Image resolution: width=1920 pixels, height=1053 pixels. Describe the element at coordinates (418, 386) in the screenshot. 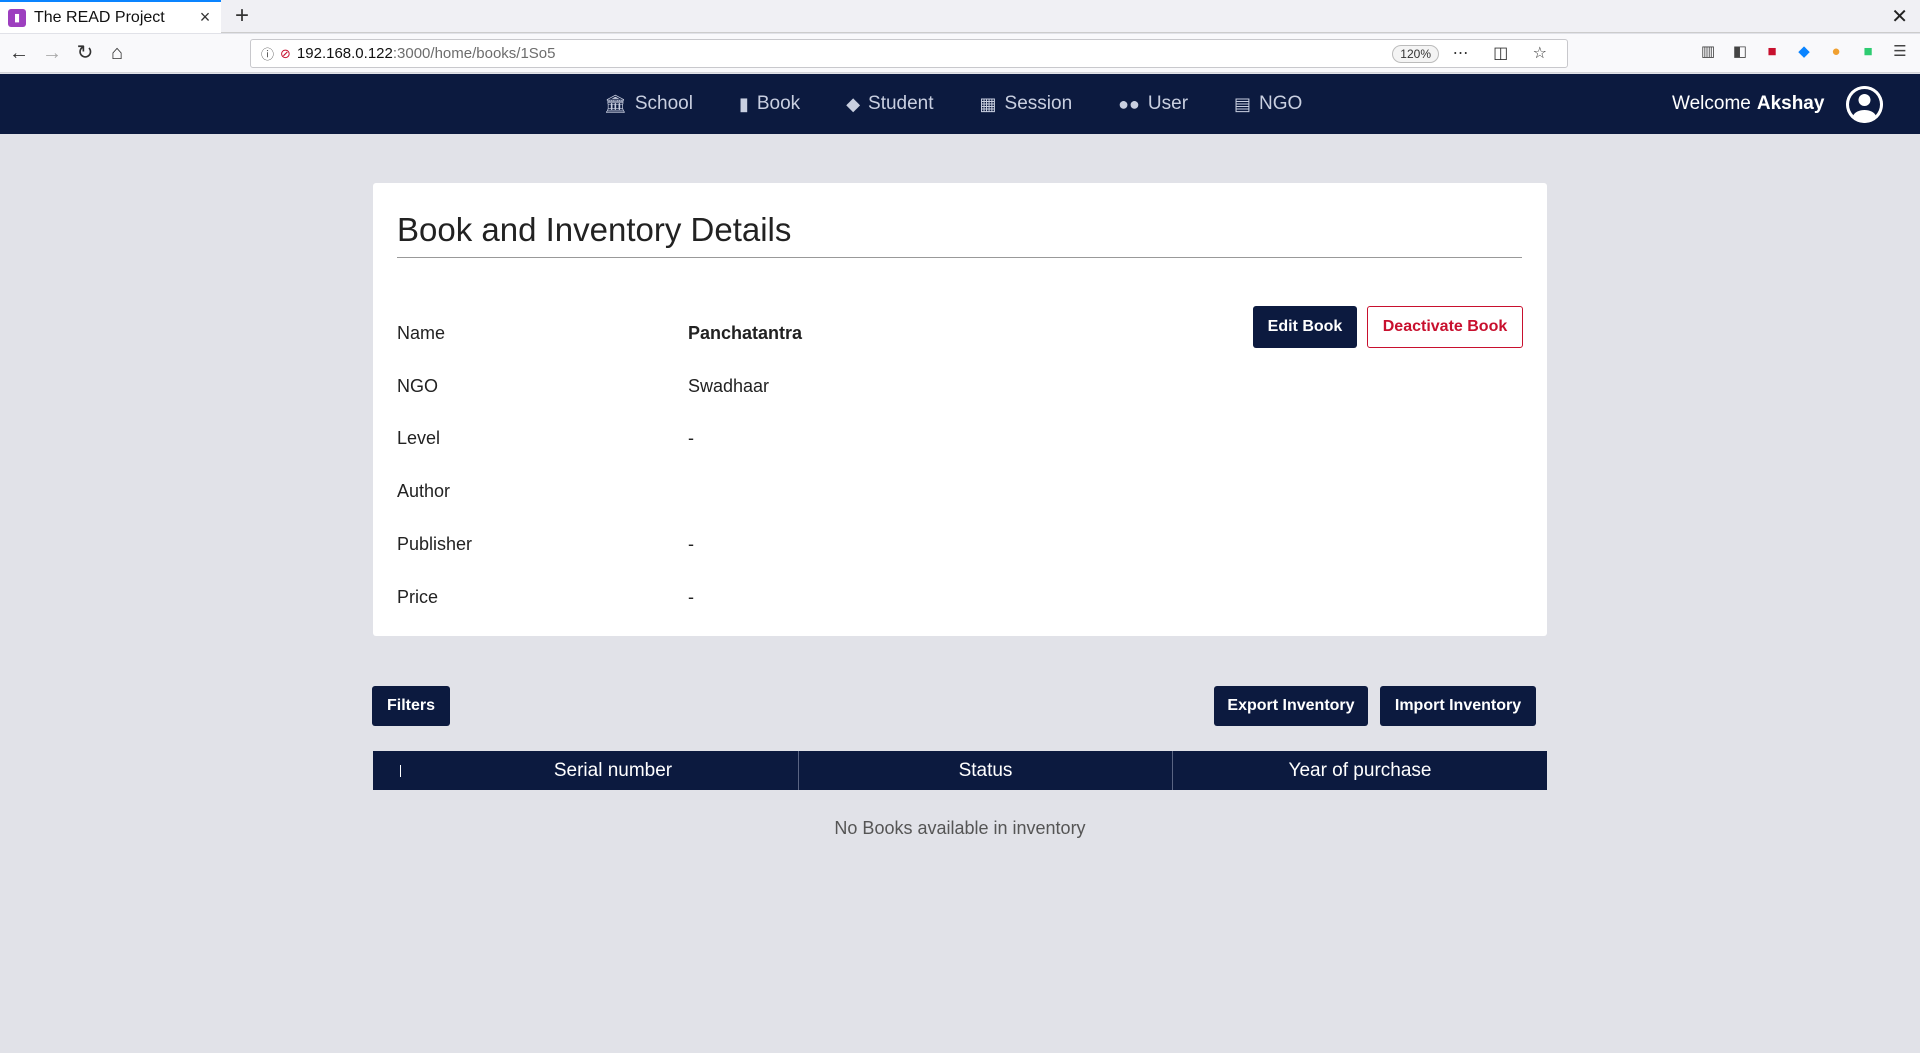

I see `detail-label: NGO` at that location.